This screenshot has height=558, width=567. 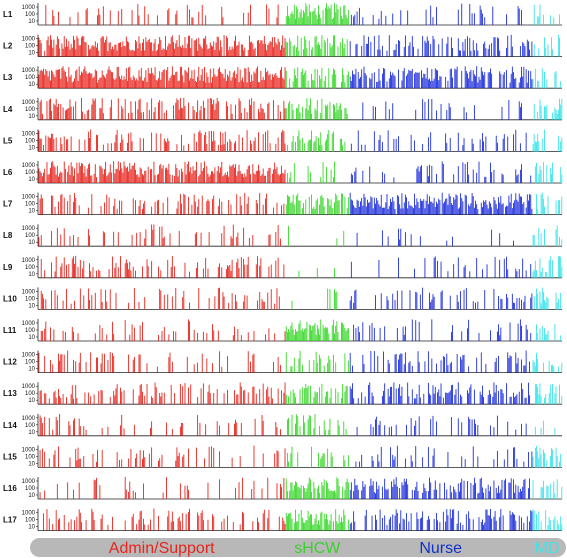 I want to click on row-l13: L13100010010, so click(x=283, y=393).